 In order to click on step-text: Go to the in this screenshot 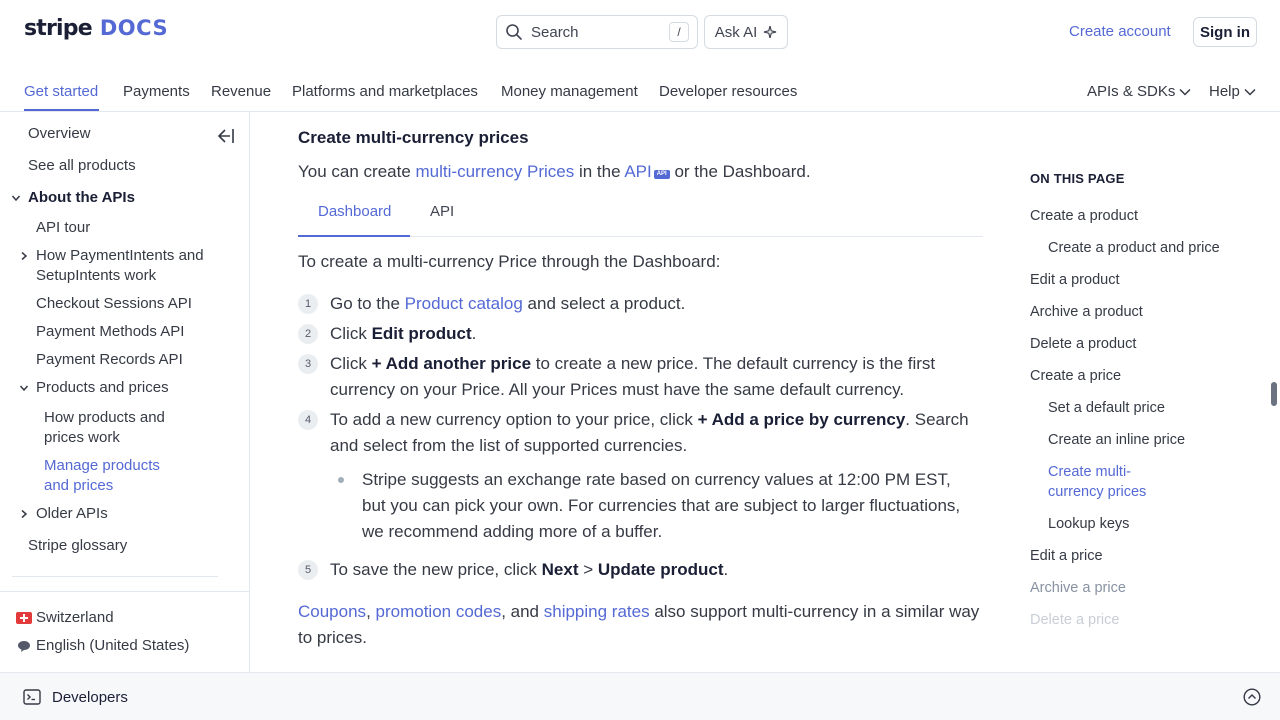, I will do `click(367, 303)`.